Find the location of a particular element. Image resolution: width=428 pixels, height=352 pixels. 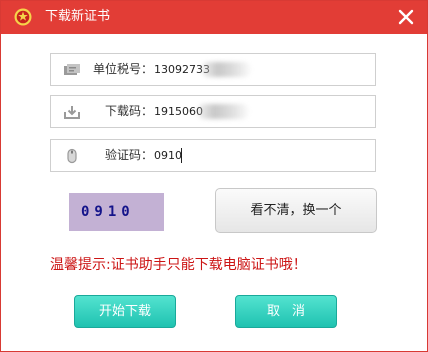

tax-emblem-icon is located at coordinates (23, 17).